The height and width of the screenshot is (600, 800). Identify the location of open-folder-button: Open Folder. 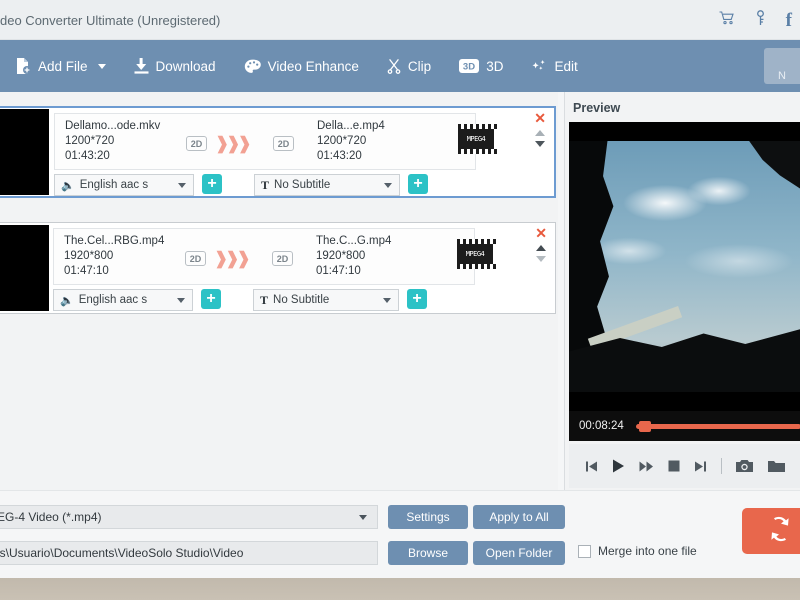
(519, 553).